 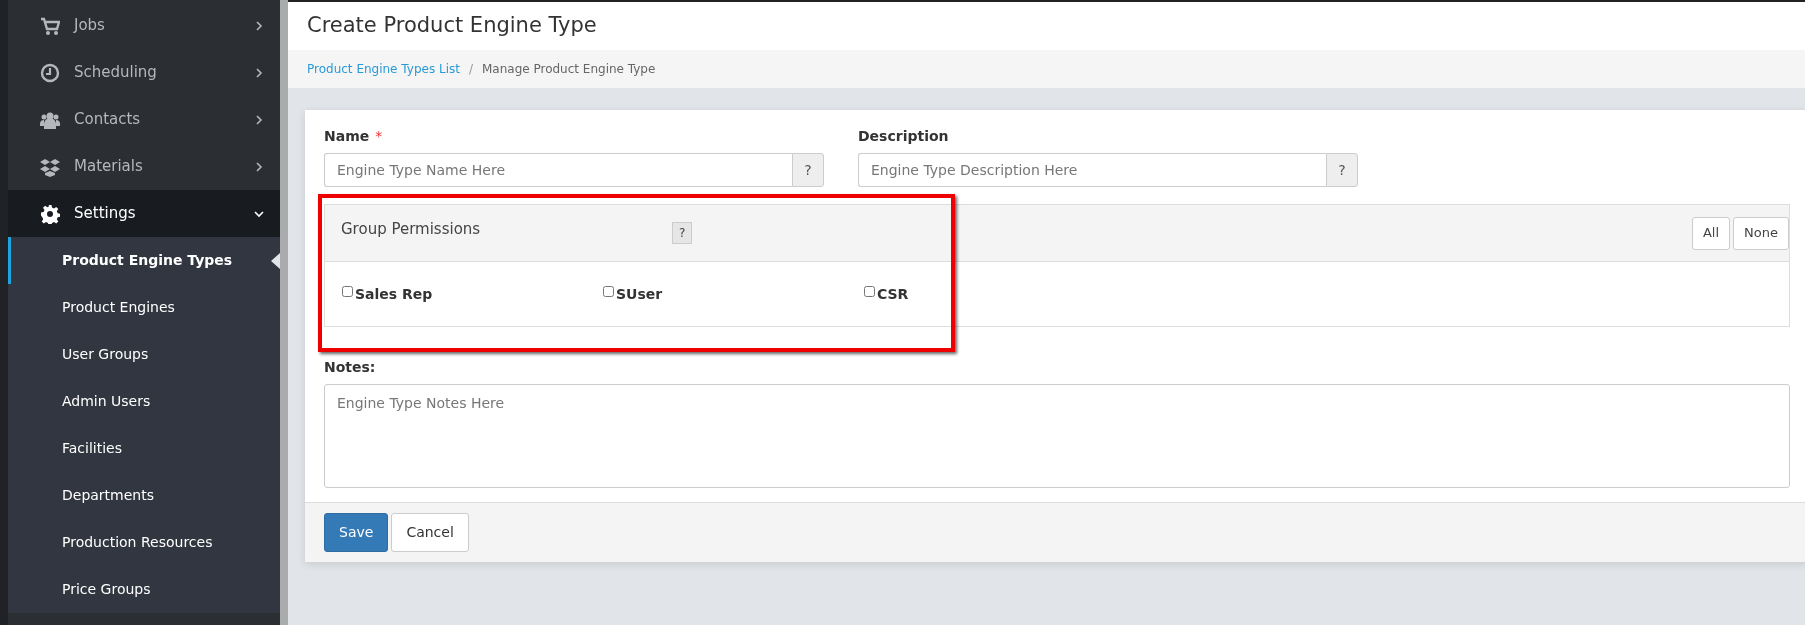 What do you see at coordinates (144, 213) in the screenshot?
I see `sidebar-item: Settings` at bounding box center [144, 213].